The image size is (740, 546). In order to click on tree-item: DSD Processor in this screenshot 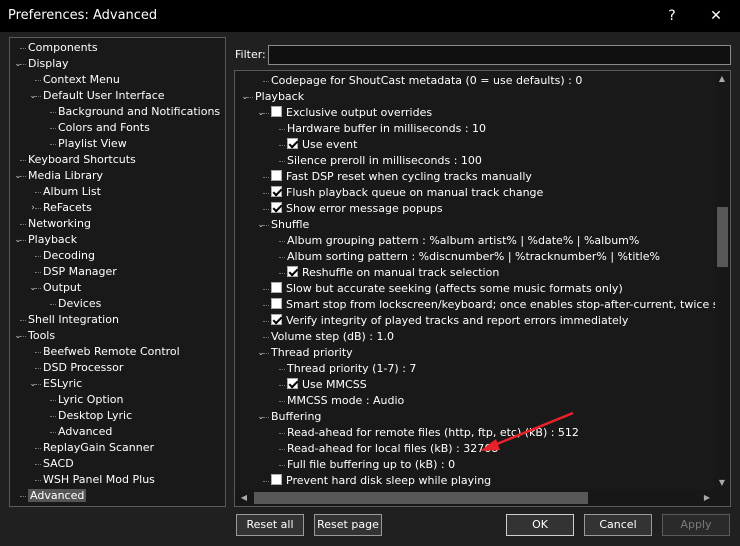, I will do `click(83, 368)`.